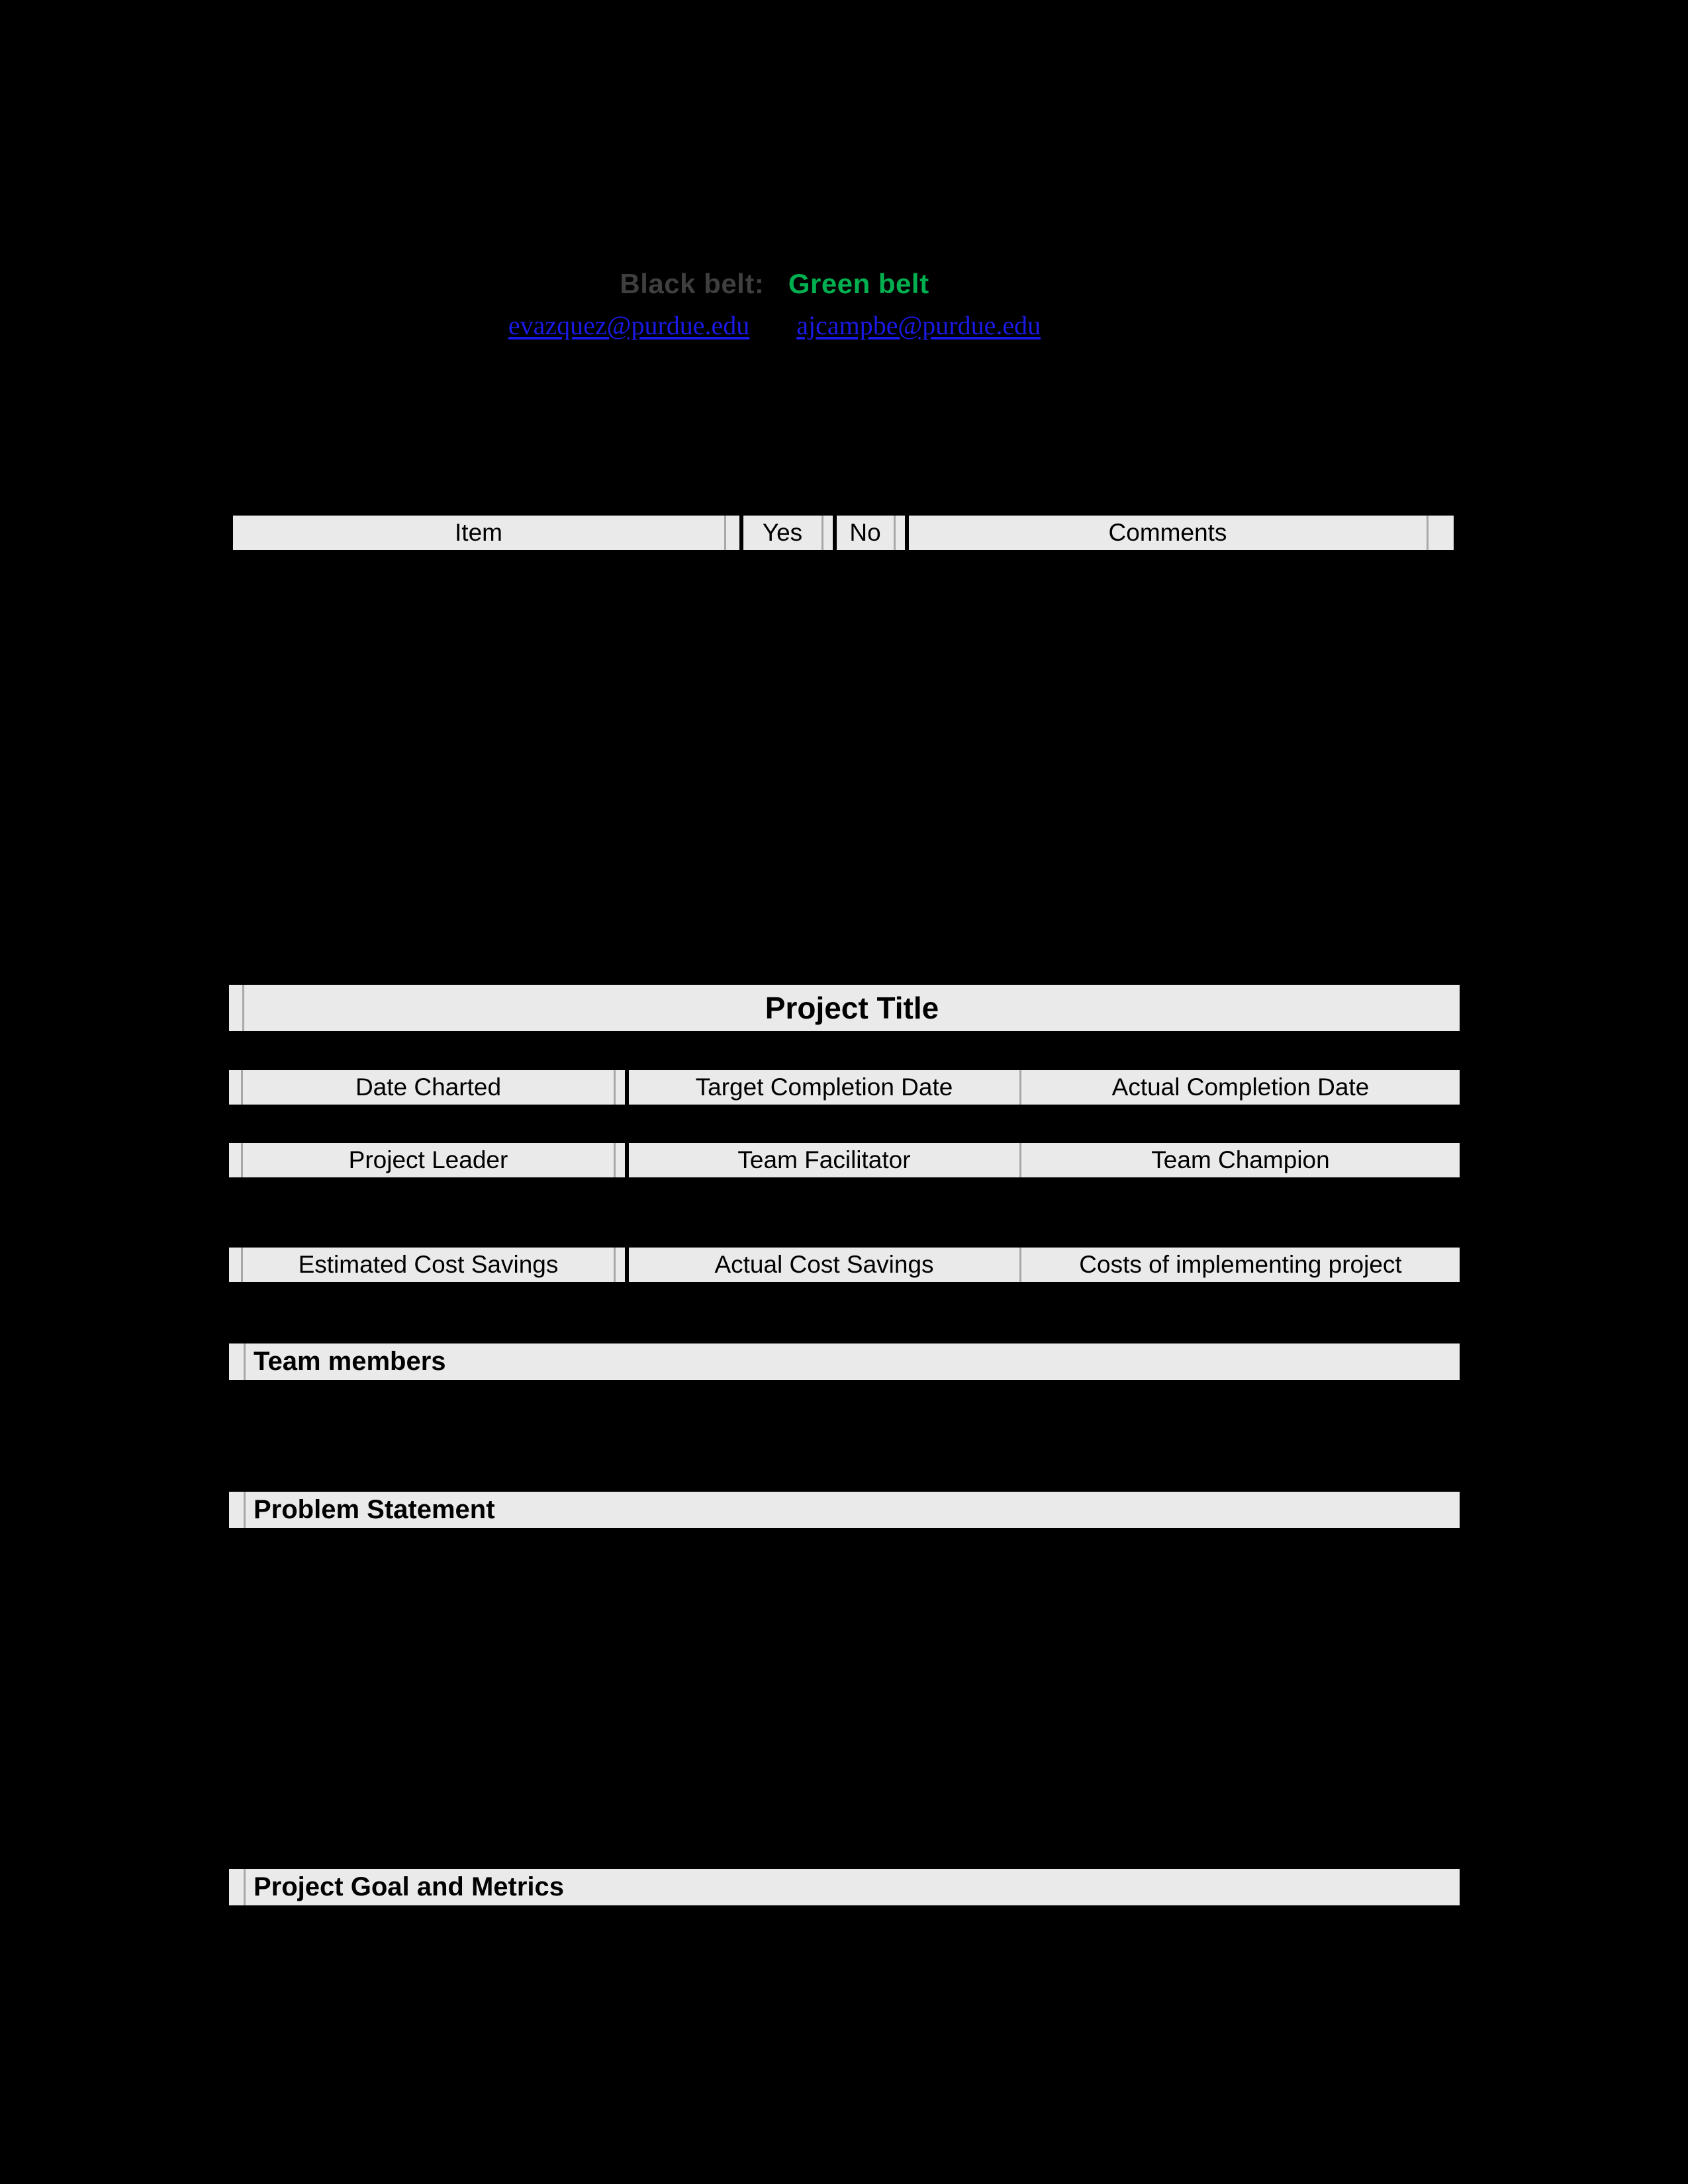 The height and width of the screenshot is (2184, 1688). What do you see at coordinates (692, 283) in the screenshot?
I see `black-belt-label: Black belt:` at bounding box center [692, 283].